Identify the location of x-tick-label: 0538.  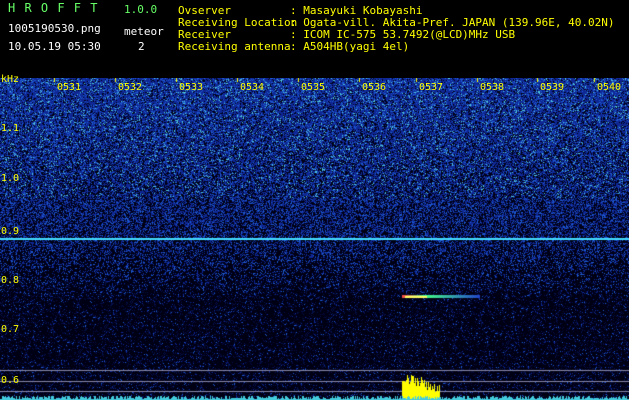
(492, 87).